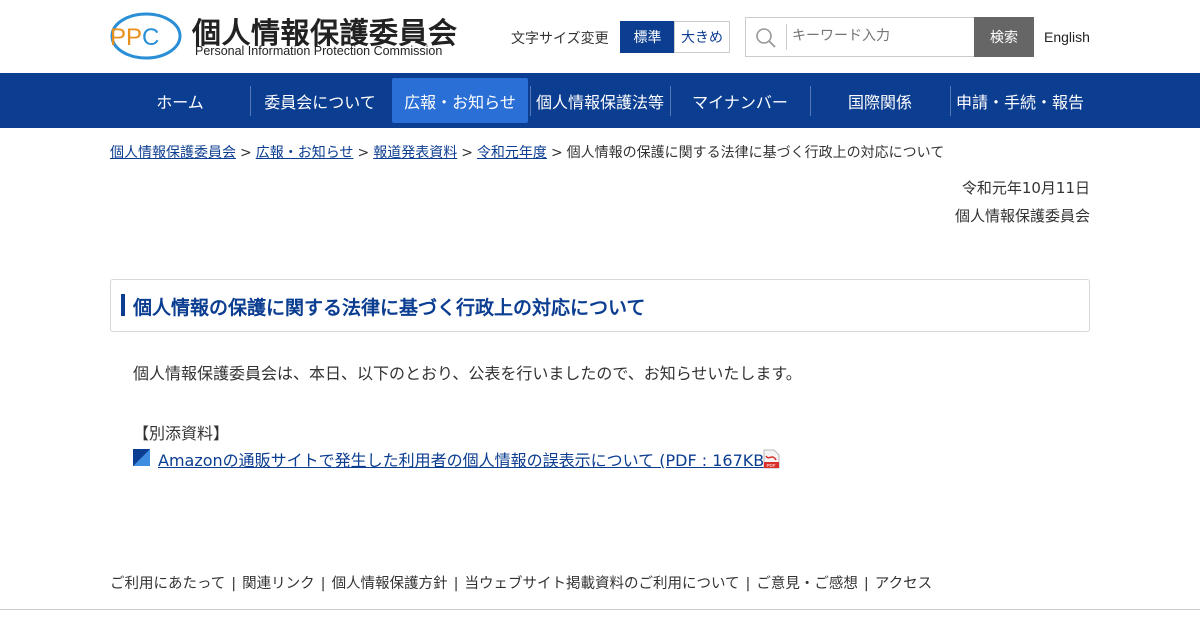 The height and width of the screenshot is (630, 1200). What do you see at coordinates (1067, 37) in the screenshot?
I see `english-link: English` at bounding box center [1067, 37].